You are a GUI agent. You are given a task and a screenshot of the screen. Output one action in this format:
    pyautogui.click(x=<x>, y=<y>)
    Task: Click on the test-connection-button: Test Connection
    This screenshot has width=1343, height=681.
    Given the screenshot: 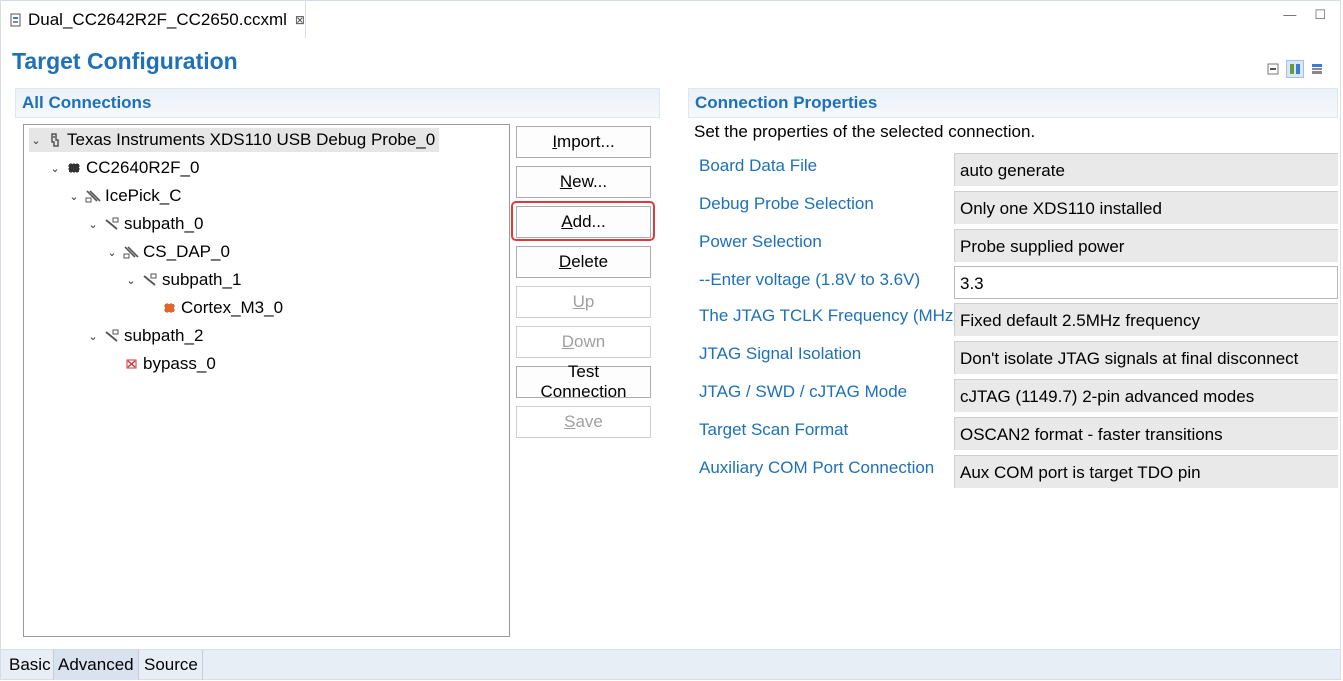 What is the action you would take?
    pyautogui.click(x=583, y=381)
    